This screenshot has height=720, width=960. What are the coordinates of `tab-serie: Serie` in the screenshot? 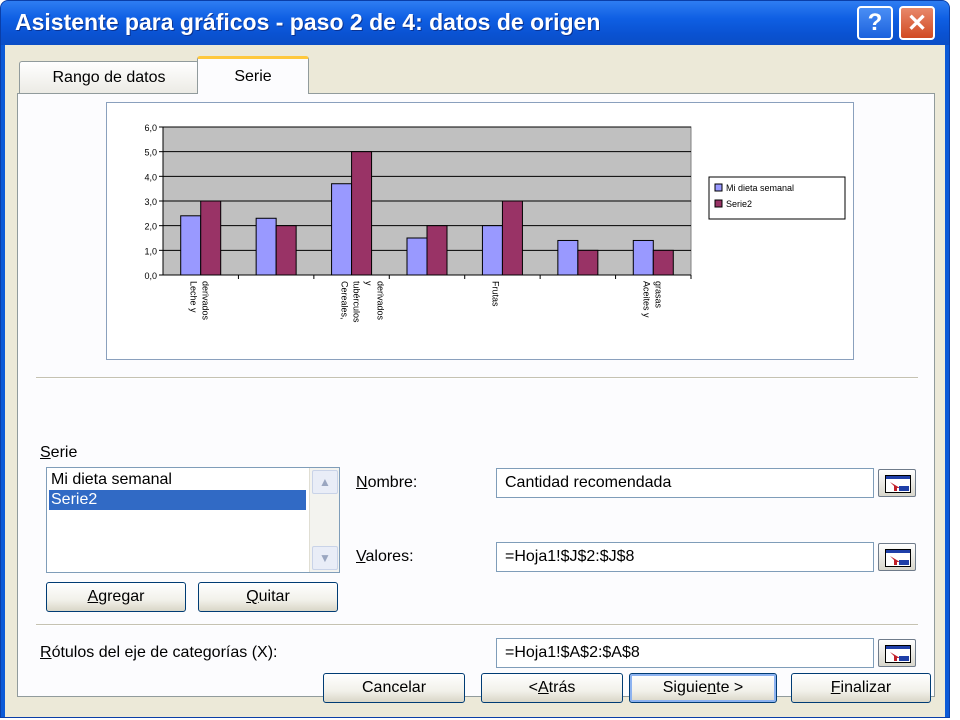 It's located at (253, 75).